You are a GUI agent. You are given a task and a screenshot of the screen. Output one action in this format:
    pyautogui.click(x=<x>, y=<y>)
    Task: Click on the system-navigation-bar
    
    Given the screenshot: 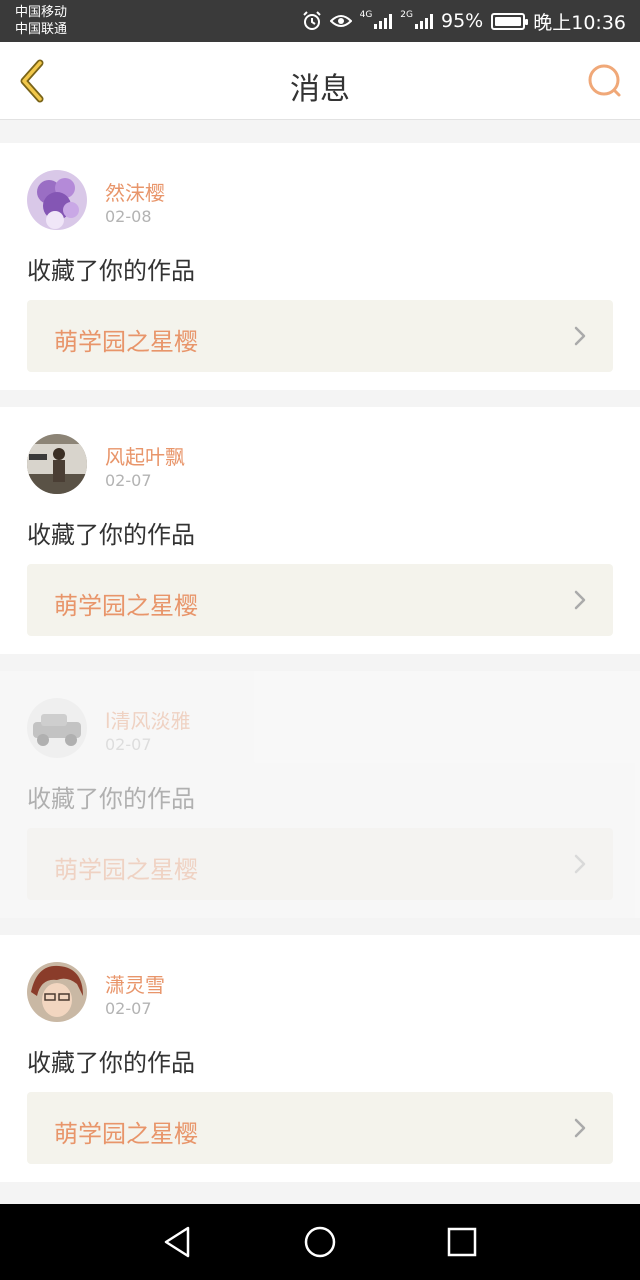 What is the action you would take?
    pyautogui.click(x=320, y=1242)
    